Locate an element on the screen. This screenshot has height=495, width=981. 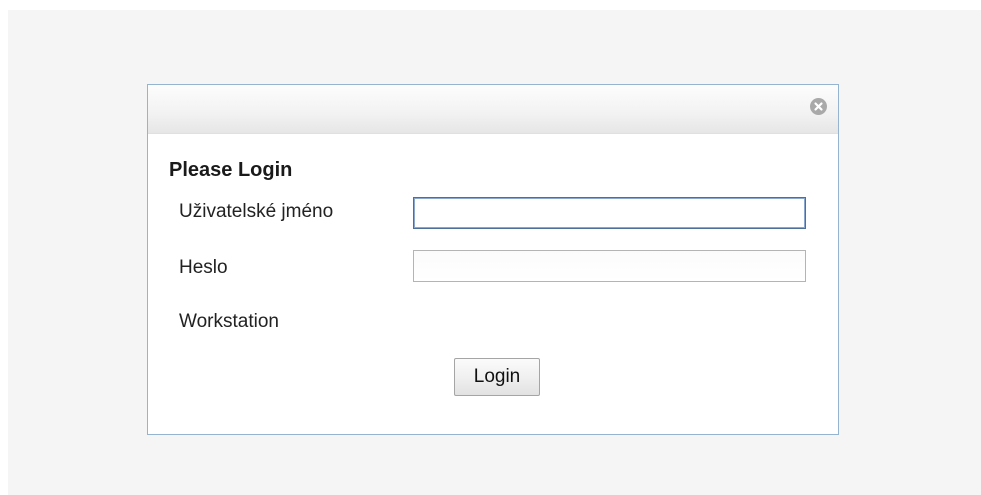
dialog-titlebar is located at coordinates (493, 109).